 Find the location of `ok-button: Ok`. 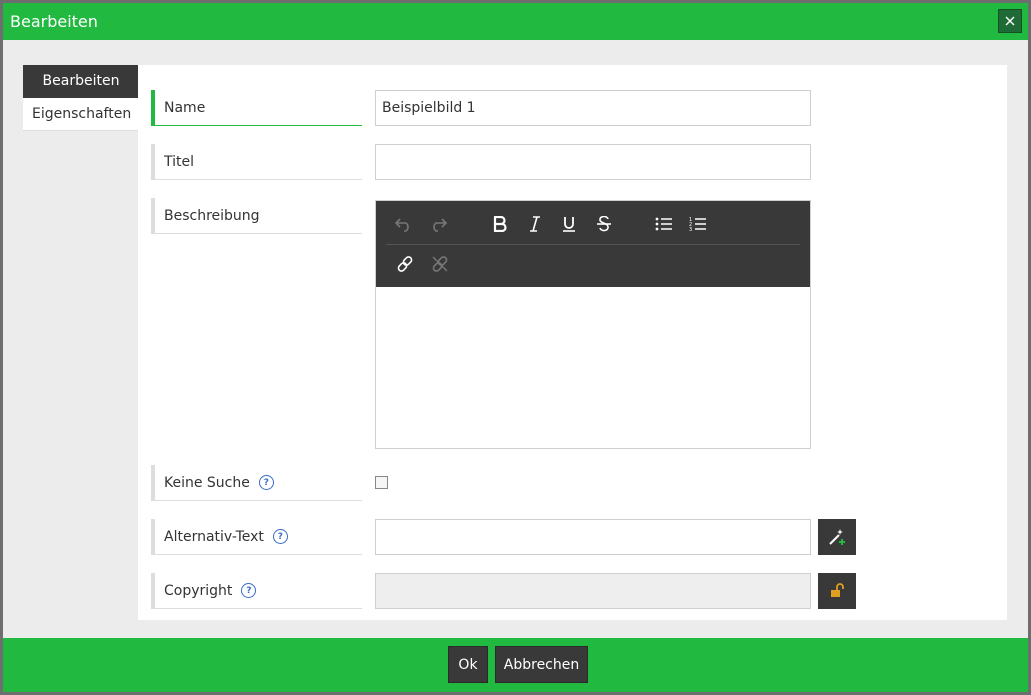

ok-button: Ok is located at coordinates (468, 664).